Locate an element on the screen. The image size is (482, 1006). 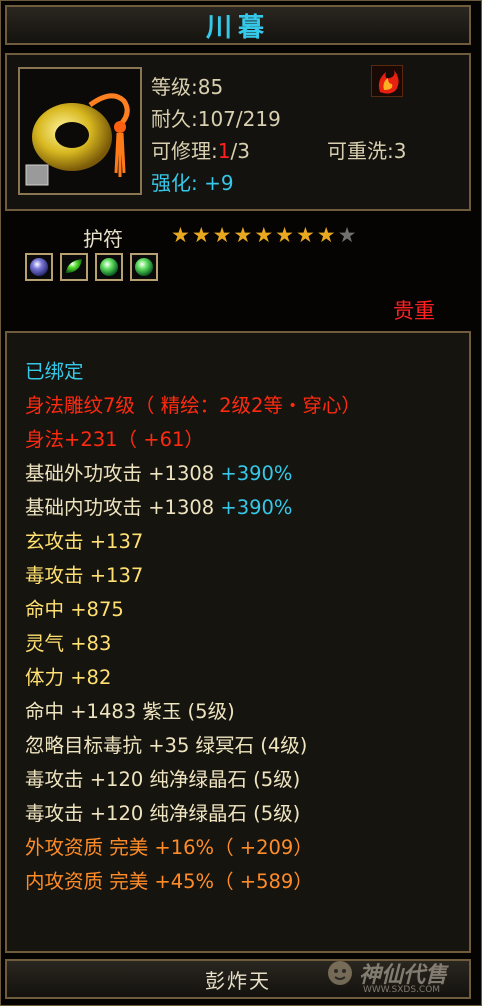
item-durability: 耐久:107/219 is located at coordinates (216, 119).